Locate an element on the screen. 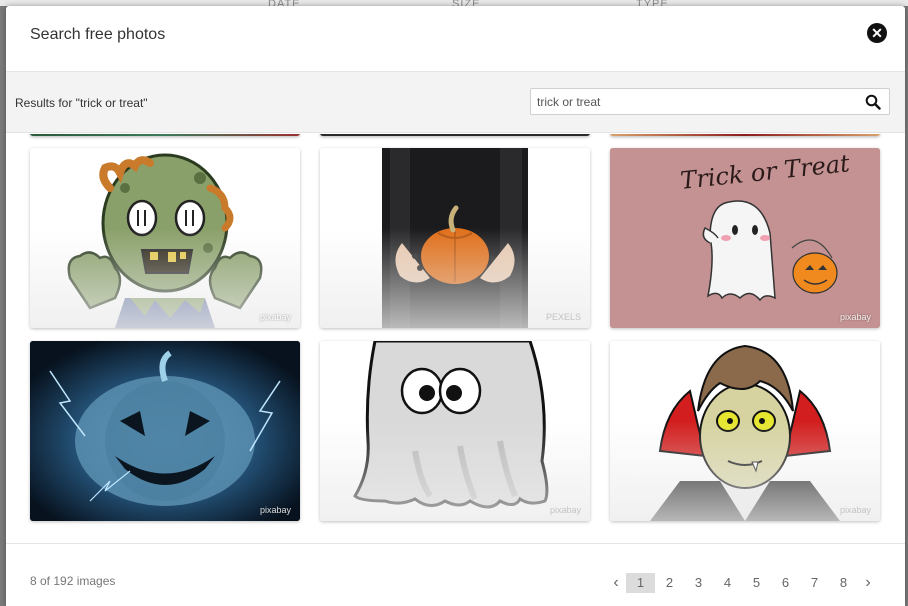 The width and height of the screenshot is (908, 606). next-page-button: › is located at coordinates (868, 583).